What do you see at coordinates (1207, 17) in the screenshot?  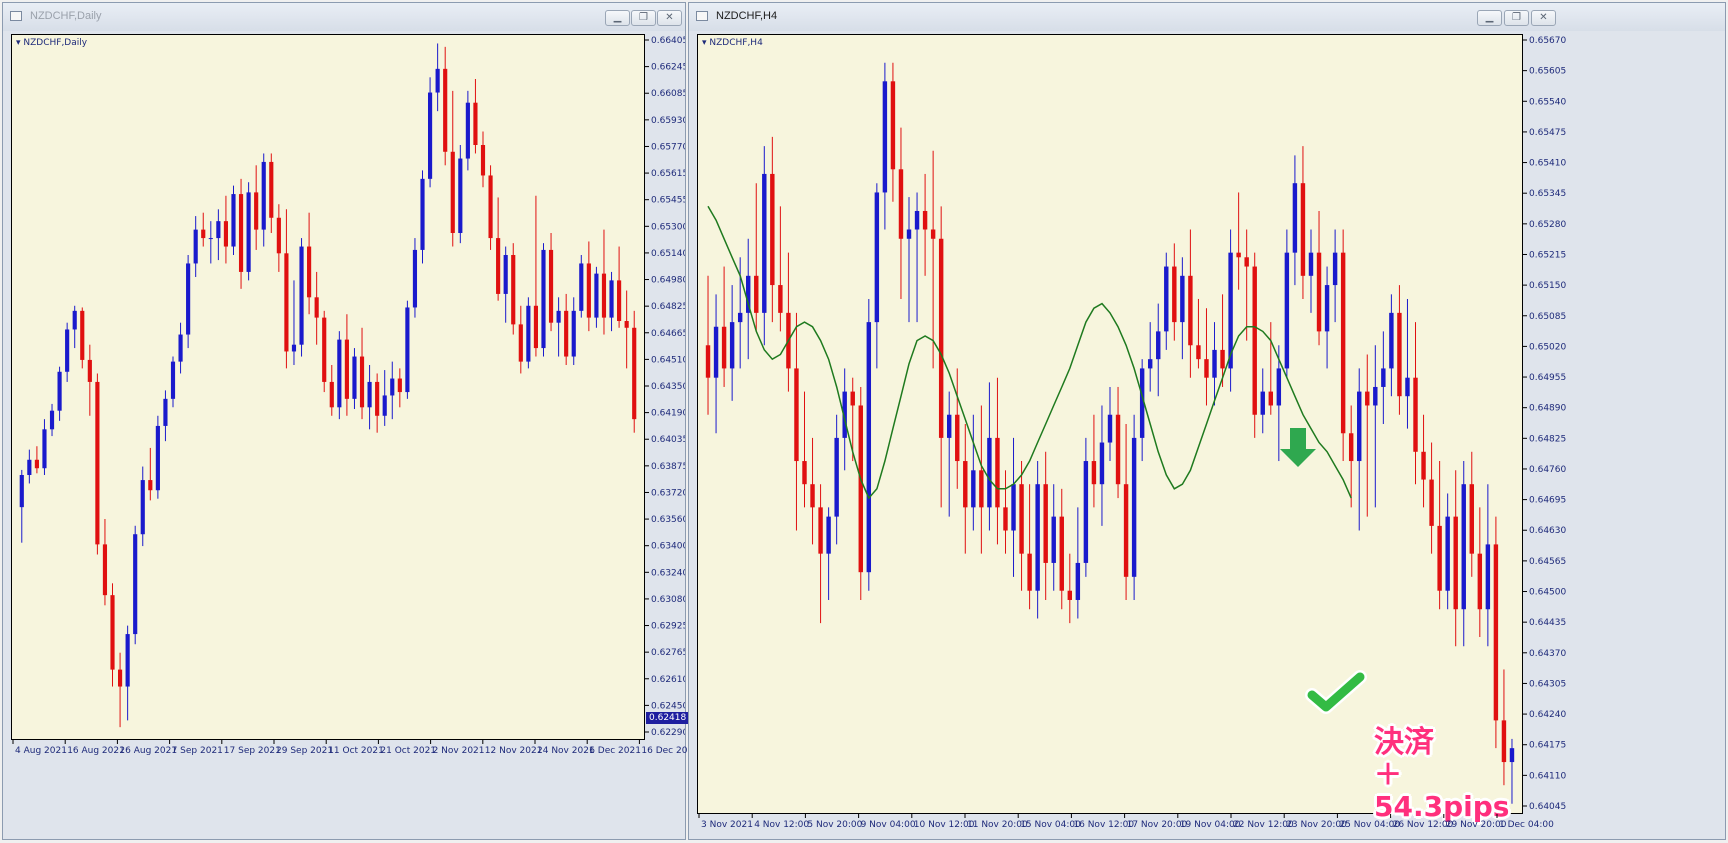 I see `h4-window-titlebar: NZDCHF,H4 ▁ ❐ ✕` at bounding box center [1207, 17].